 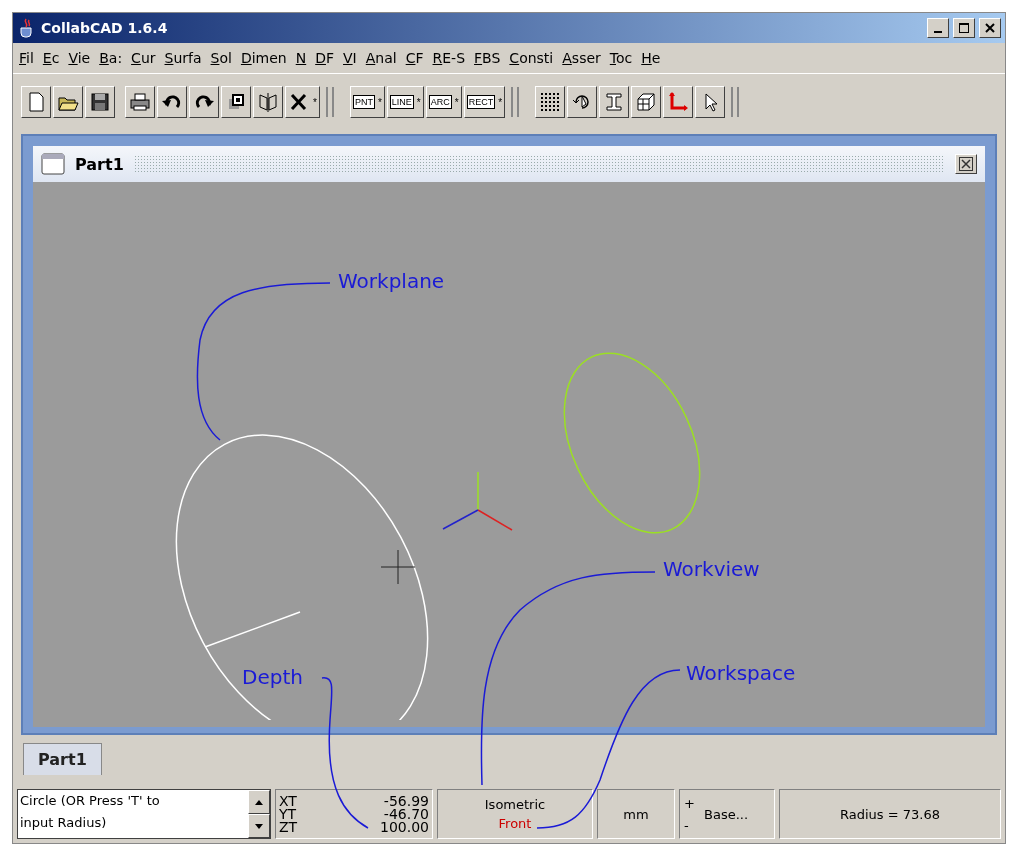 I want to click on mirror-icon, so click(x=268, y=102).